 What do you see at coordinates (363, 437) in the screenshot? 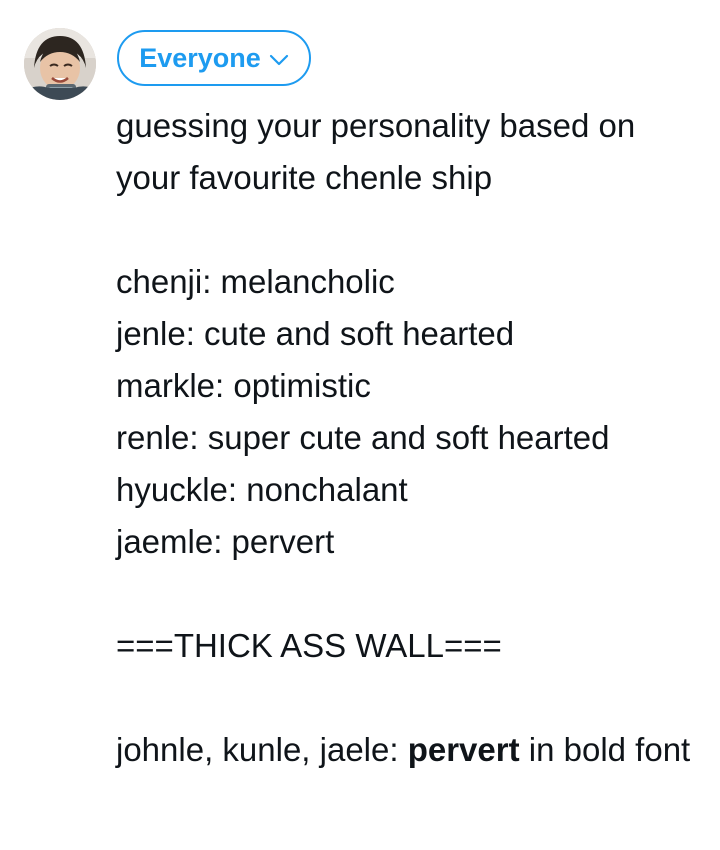
I see `ship-line-renle: renle: super cute and soft hearted` at bounding box center [363, 437].